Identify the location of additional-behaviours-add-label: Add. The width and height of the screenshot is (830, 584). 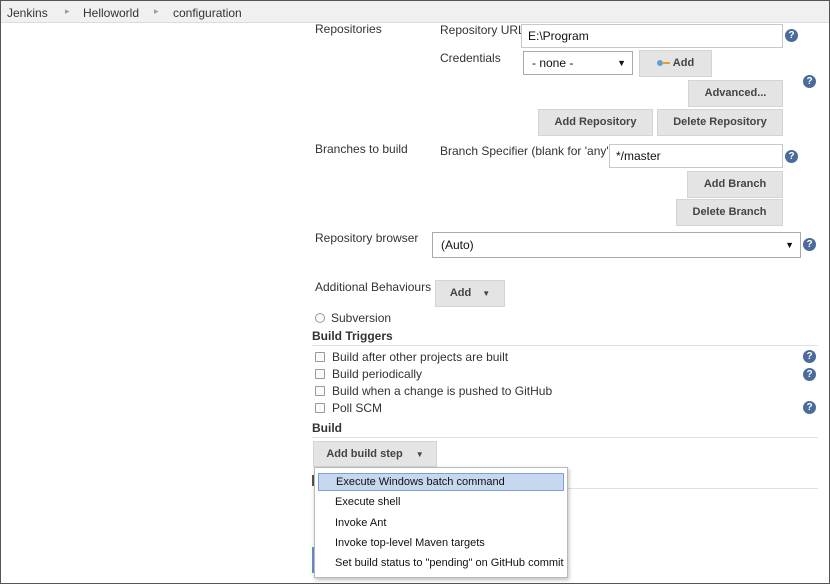
(460, 293).